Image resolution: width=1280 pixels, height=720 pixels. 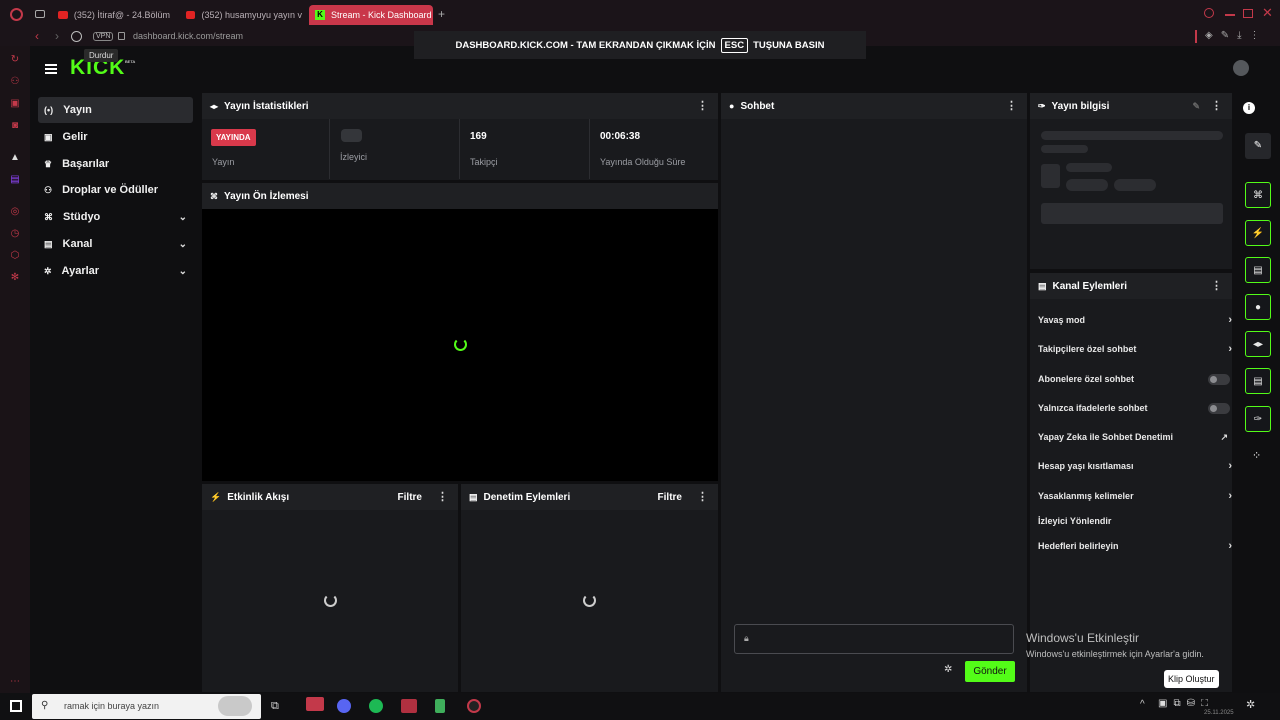 I want to click on tray-chevron-icon: ^, so click(x=1142, y=704).